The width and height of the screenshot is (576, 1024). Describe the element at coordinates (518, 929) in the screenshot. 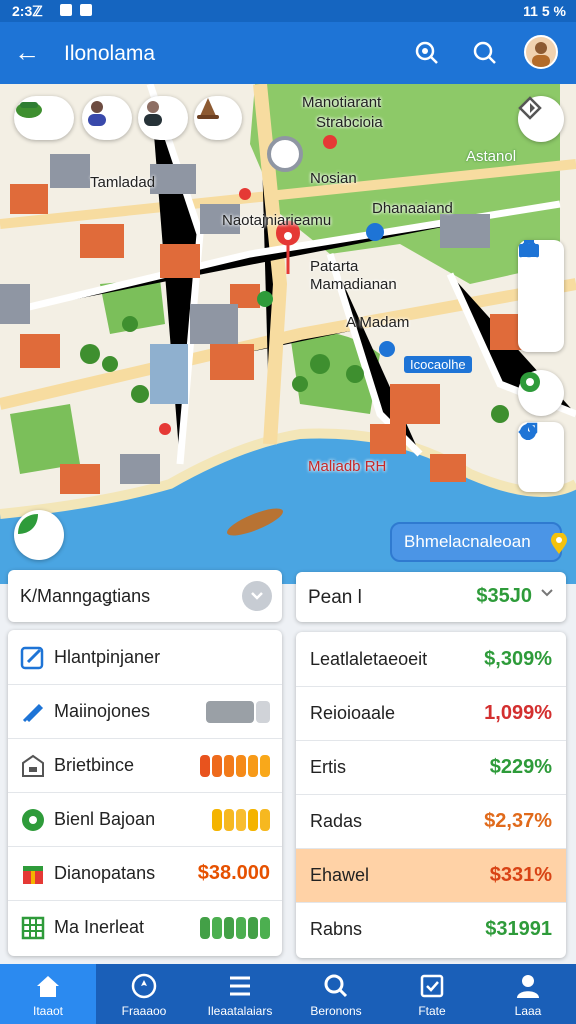

I see `row-value: $31991` at that location.